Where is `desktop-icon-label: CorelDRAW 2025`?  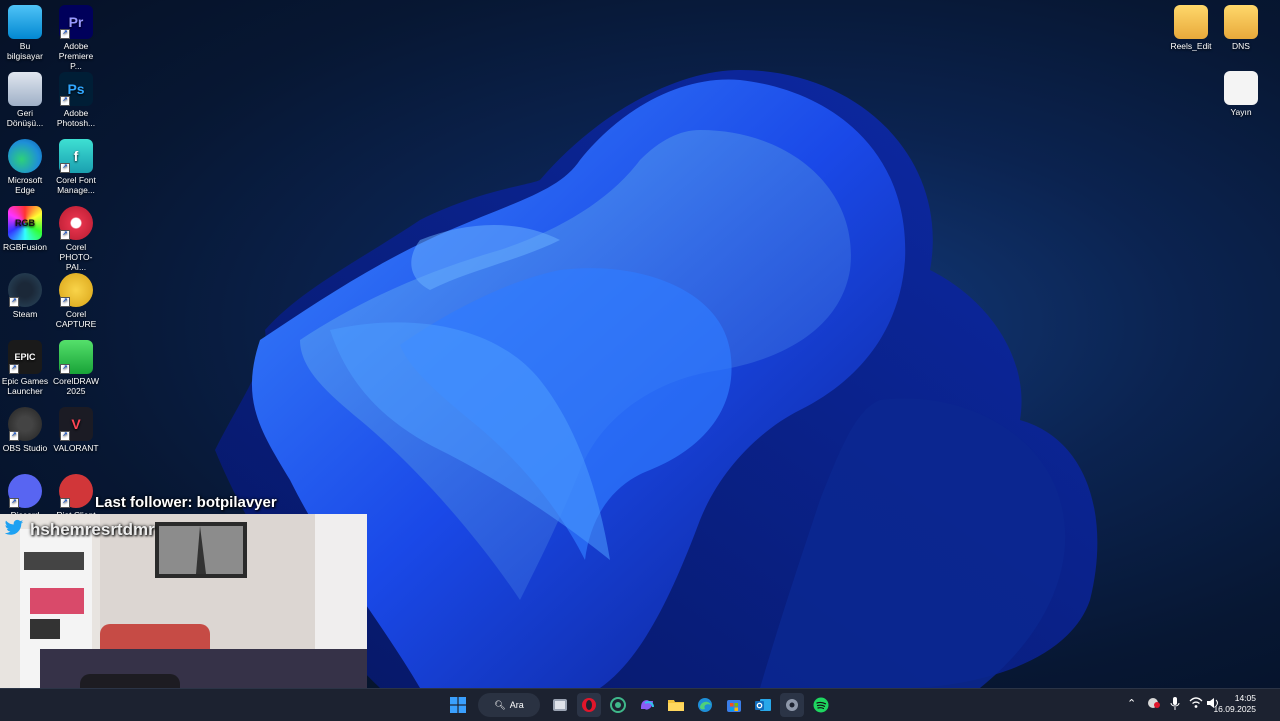 desktop-icon-label: CorelDRAW 2025 is located at coordinates (76, 386).